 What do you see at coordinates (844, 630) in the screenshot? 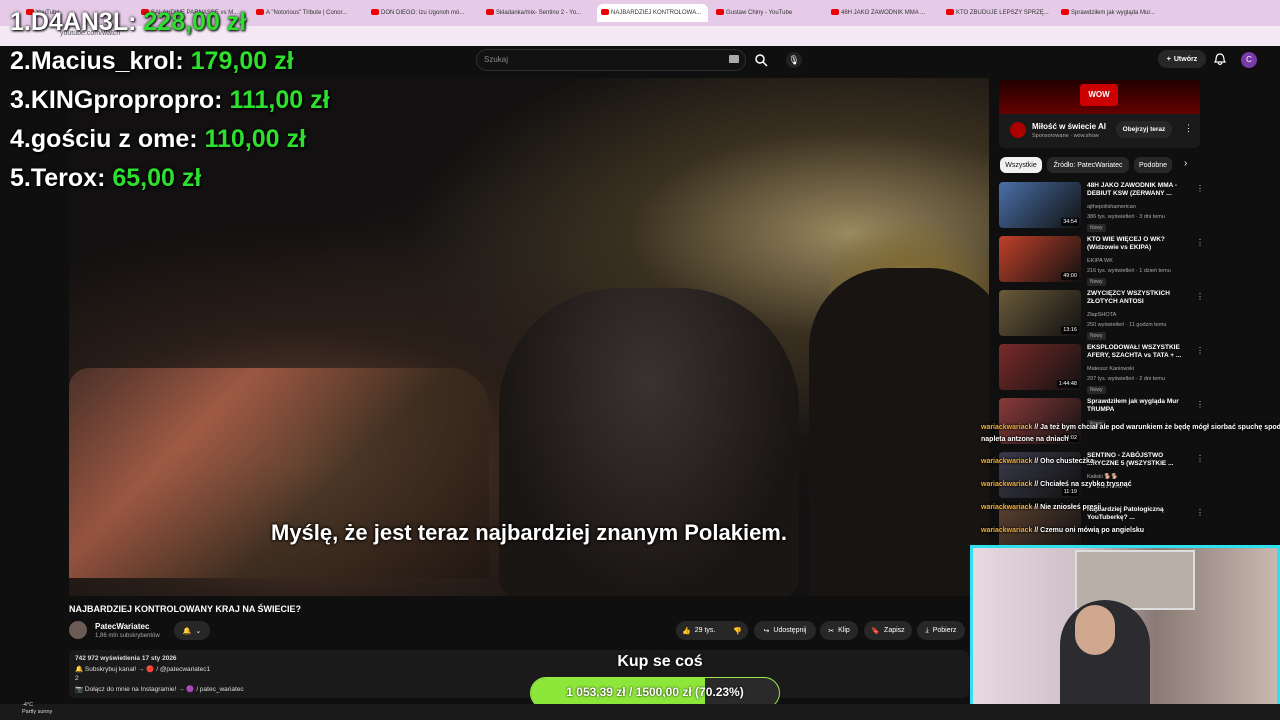
I see `clip-label: Klip` at bounding box center [844, 630].